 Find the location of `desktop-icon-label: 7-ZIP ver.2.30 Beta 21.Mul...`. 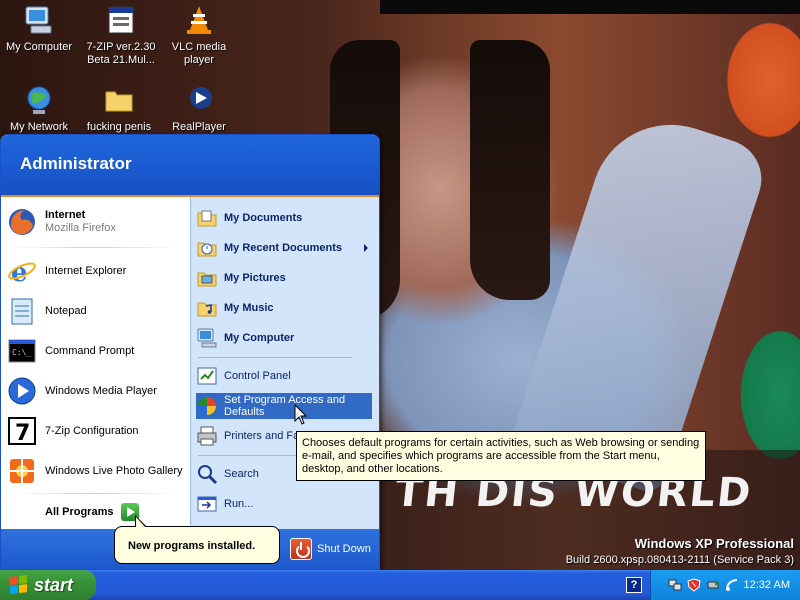

desktop-icon-label: 7-ZIP ver.2.30 Beta 21.Mul... is located at coordinates (121, 53).